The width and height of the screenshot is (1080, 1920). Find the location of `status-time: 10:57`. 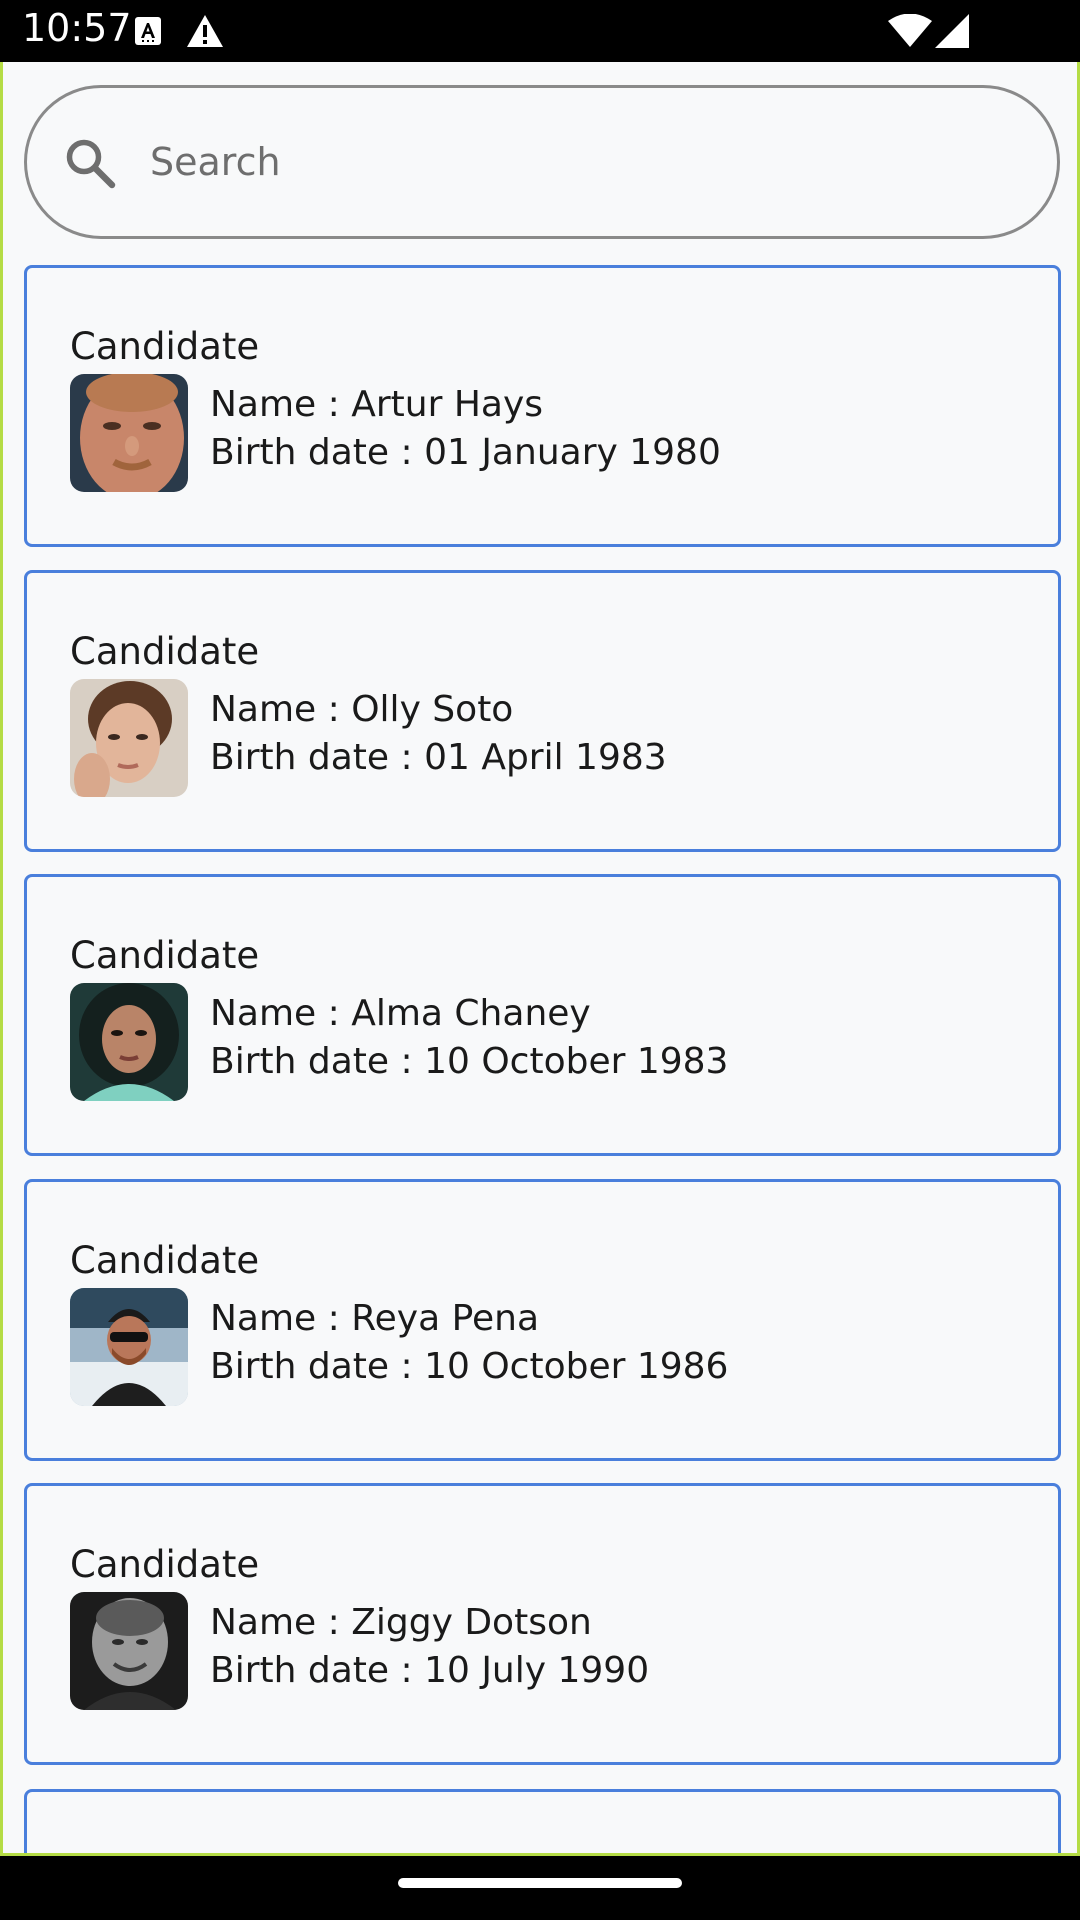

status-time: 10:57 is located at coordinates (77, 28).